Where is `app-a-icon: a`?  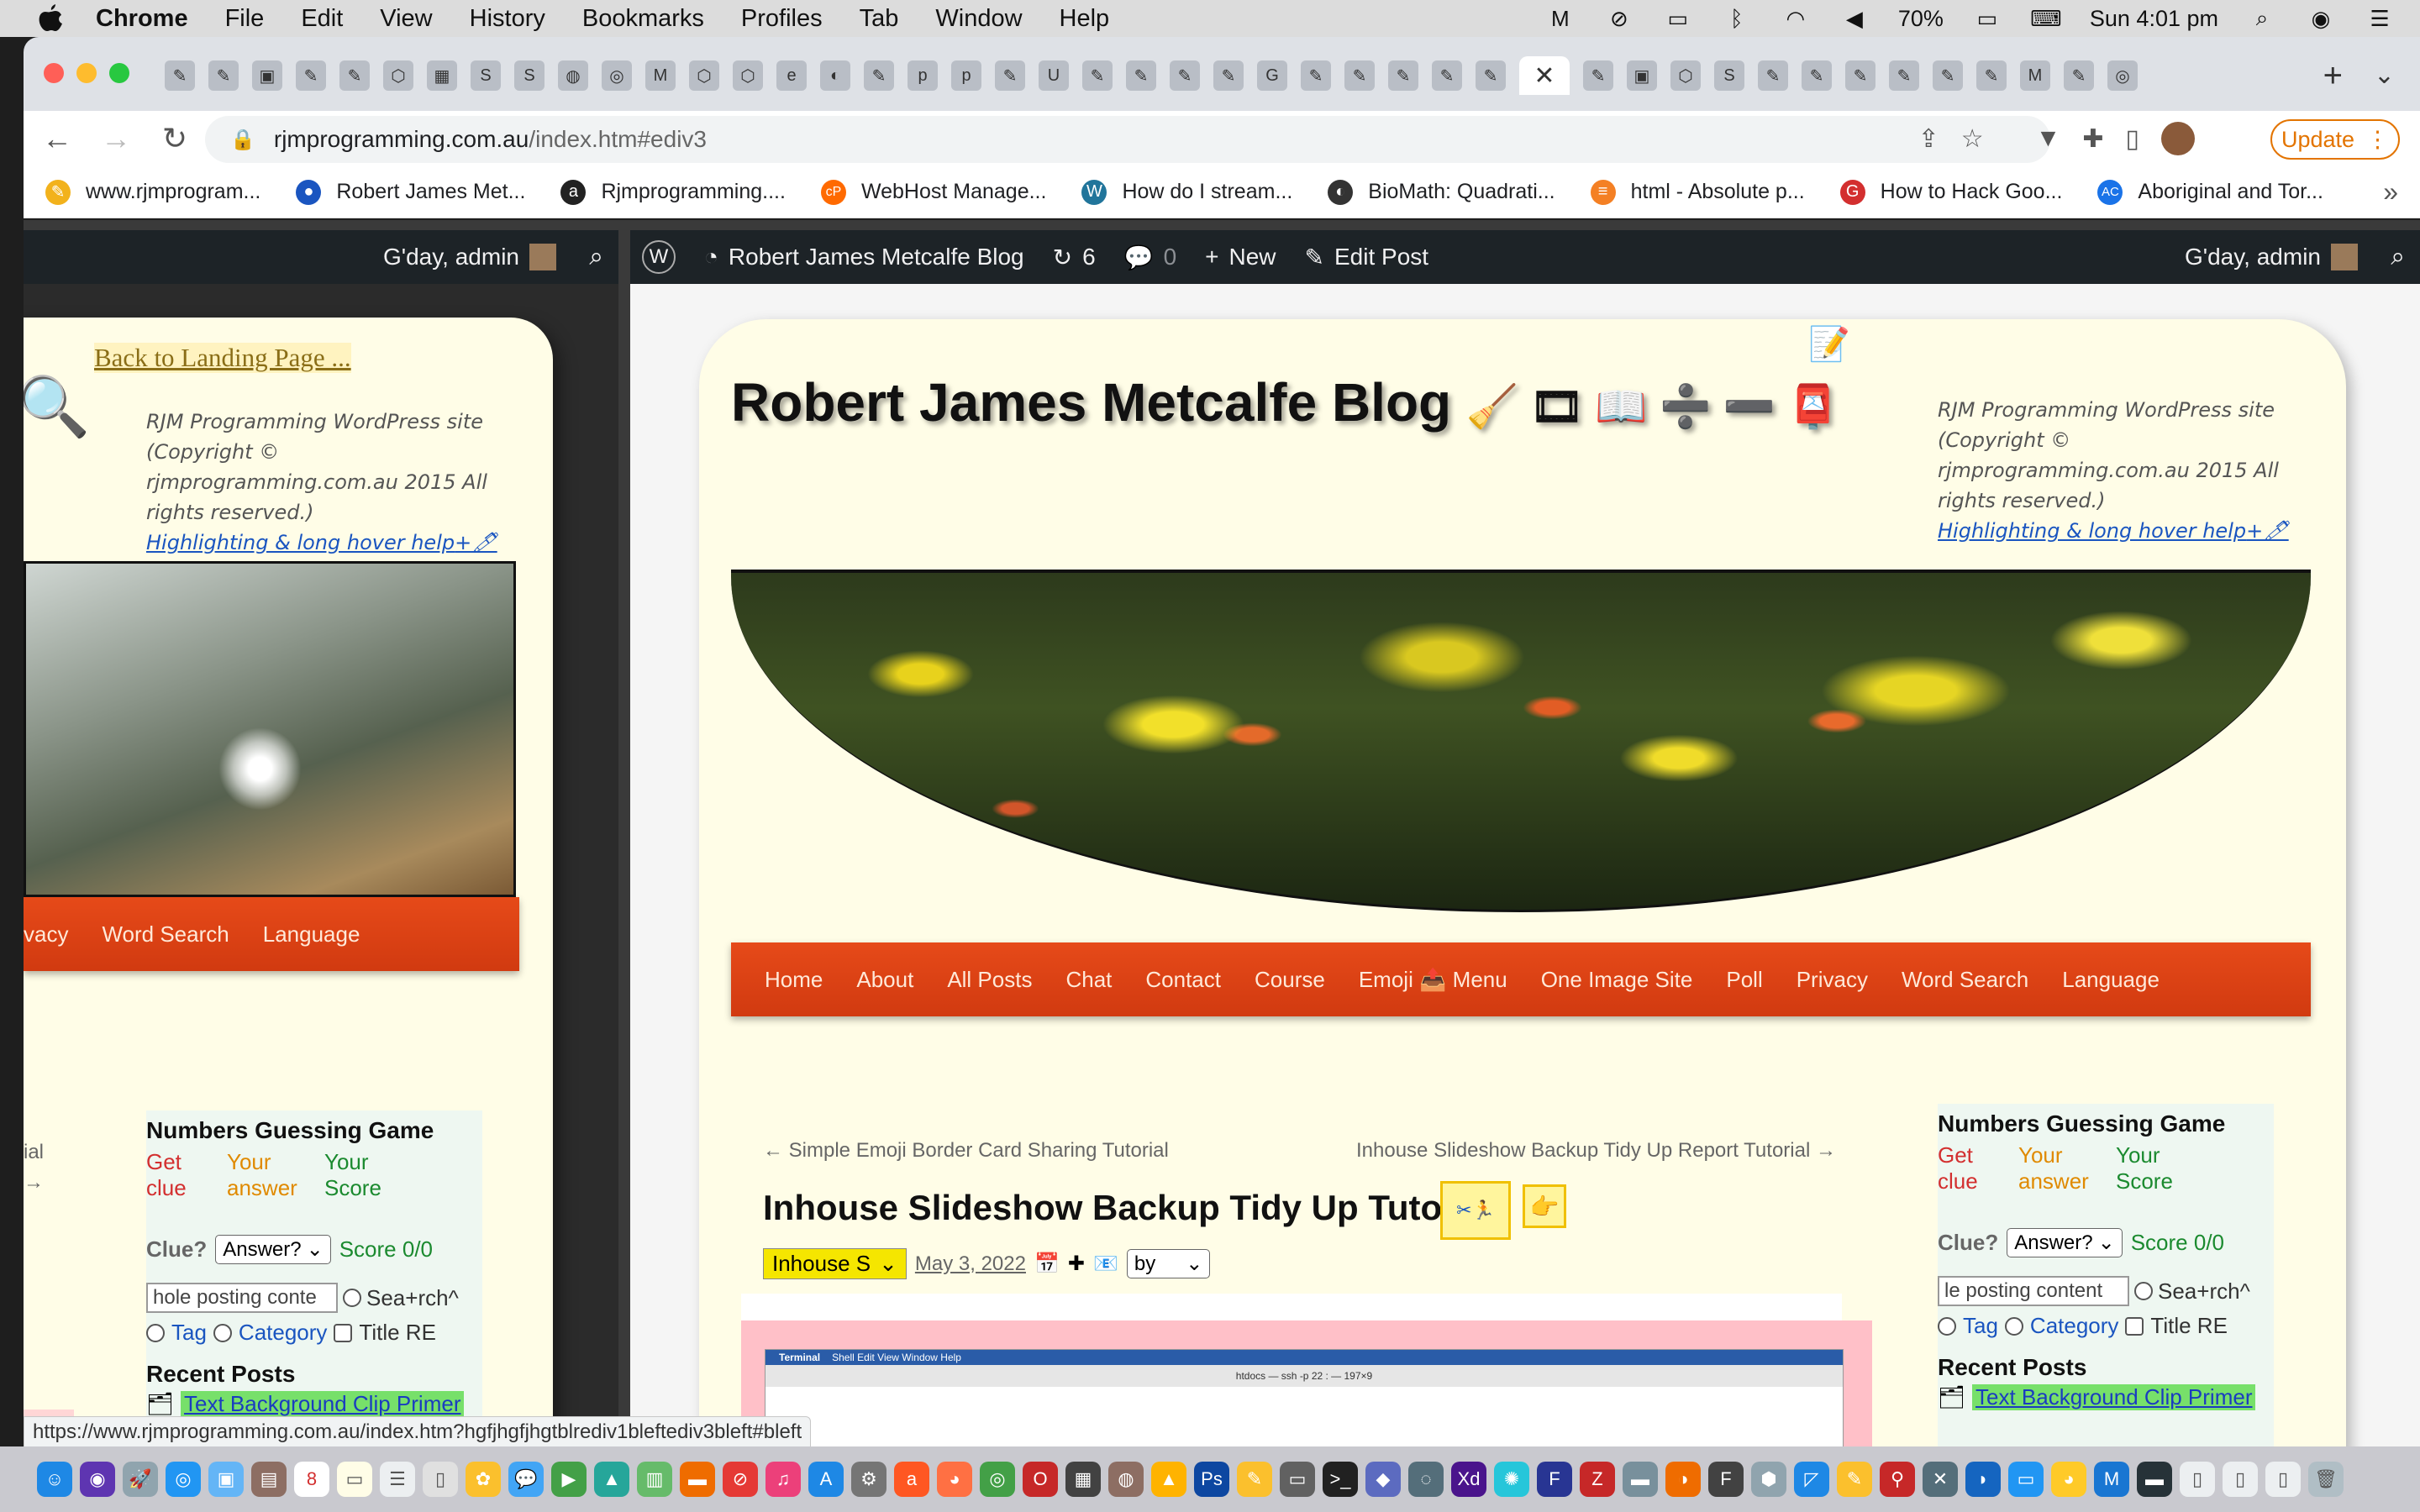 app-a-icon: a is located at coordinates (911, 1479).